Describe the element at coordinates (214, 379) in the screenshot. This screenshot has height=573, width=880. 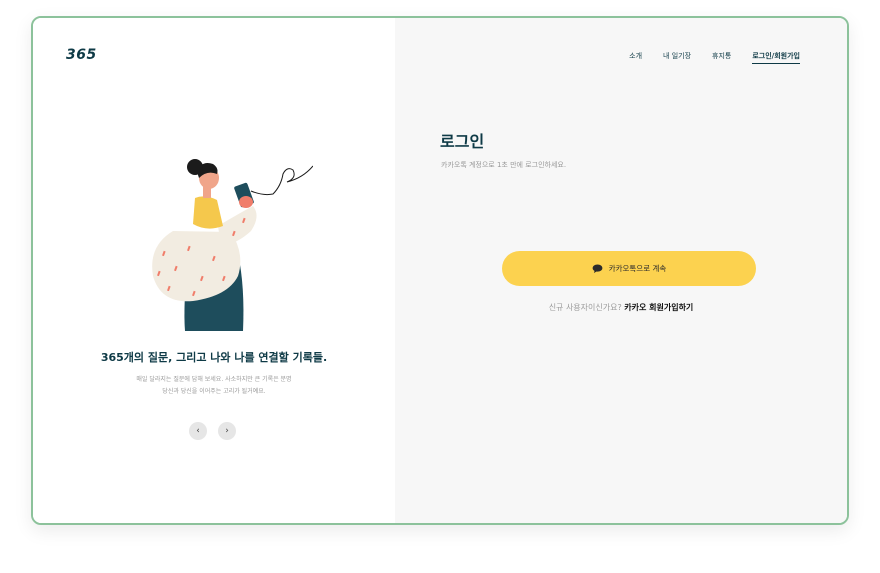
I see `intro-desc-line-1: 매일 달라지는 질문에 답해 보세요. 사소하지만 큰 기록은 분명` at that location.